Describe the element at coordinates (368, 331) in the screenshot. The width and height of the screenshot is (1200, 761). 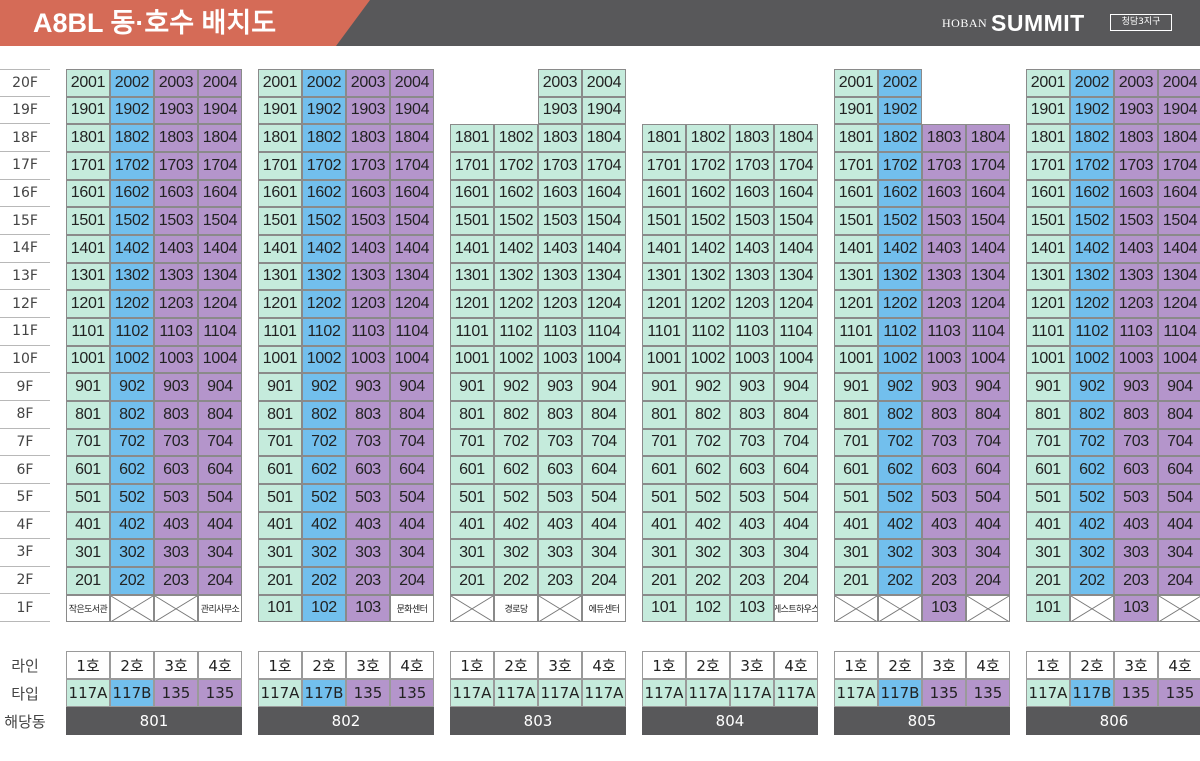
I see `unit-cell: 1103` at that location.